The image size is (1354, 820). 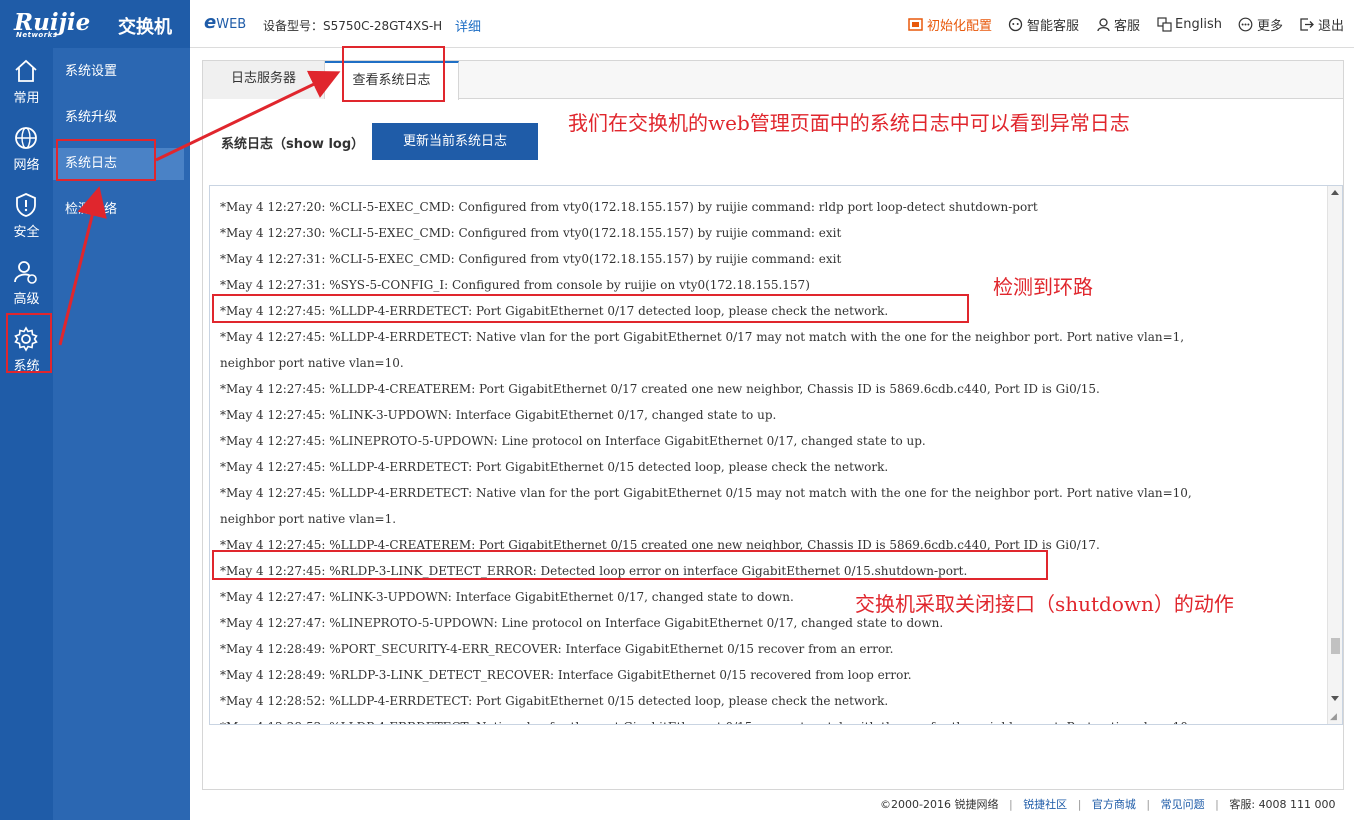 I want to click on shield-icon, so click(x=26, y=205).